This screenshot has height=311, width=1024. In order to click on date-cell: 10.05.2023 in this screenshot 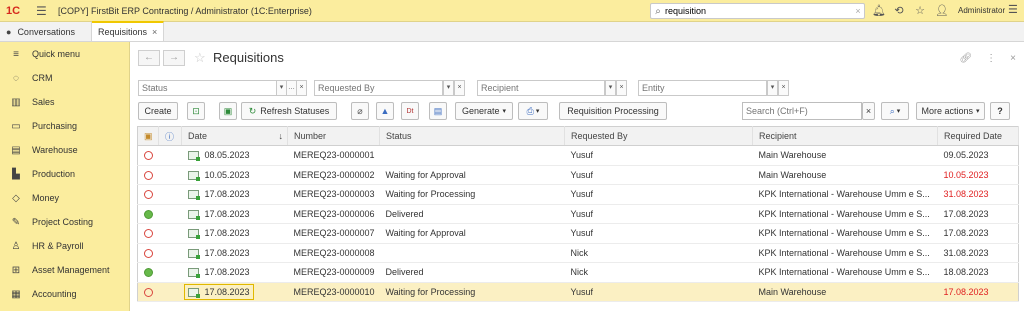, I will do `click(234, 175)`.